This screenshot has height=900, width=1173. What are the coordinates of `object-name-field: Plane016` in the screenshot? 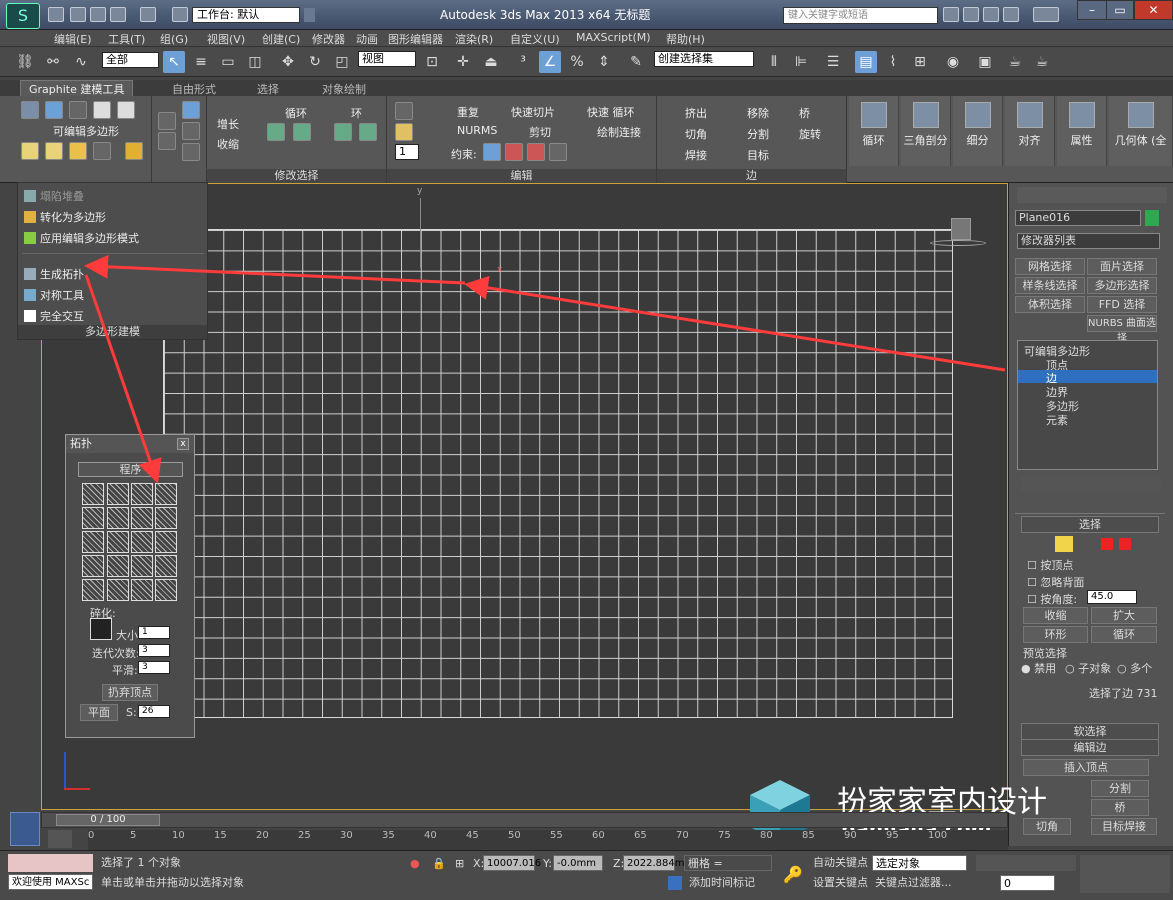 It's located at (1078, 218).